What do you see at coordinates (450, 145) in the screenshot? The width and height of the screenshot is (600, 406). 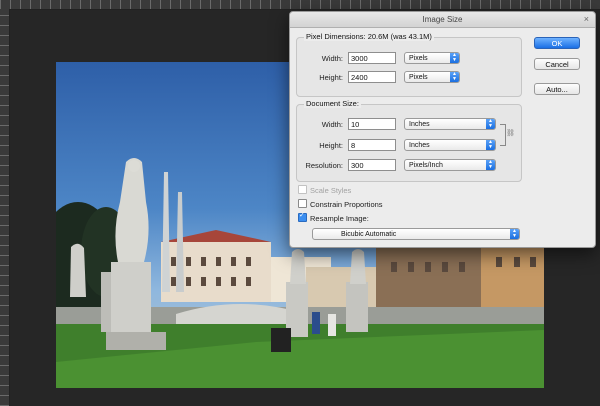 I see `doc-height-unit-select: Inches ▲ ▼` at bounding box center [450, 145].